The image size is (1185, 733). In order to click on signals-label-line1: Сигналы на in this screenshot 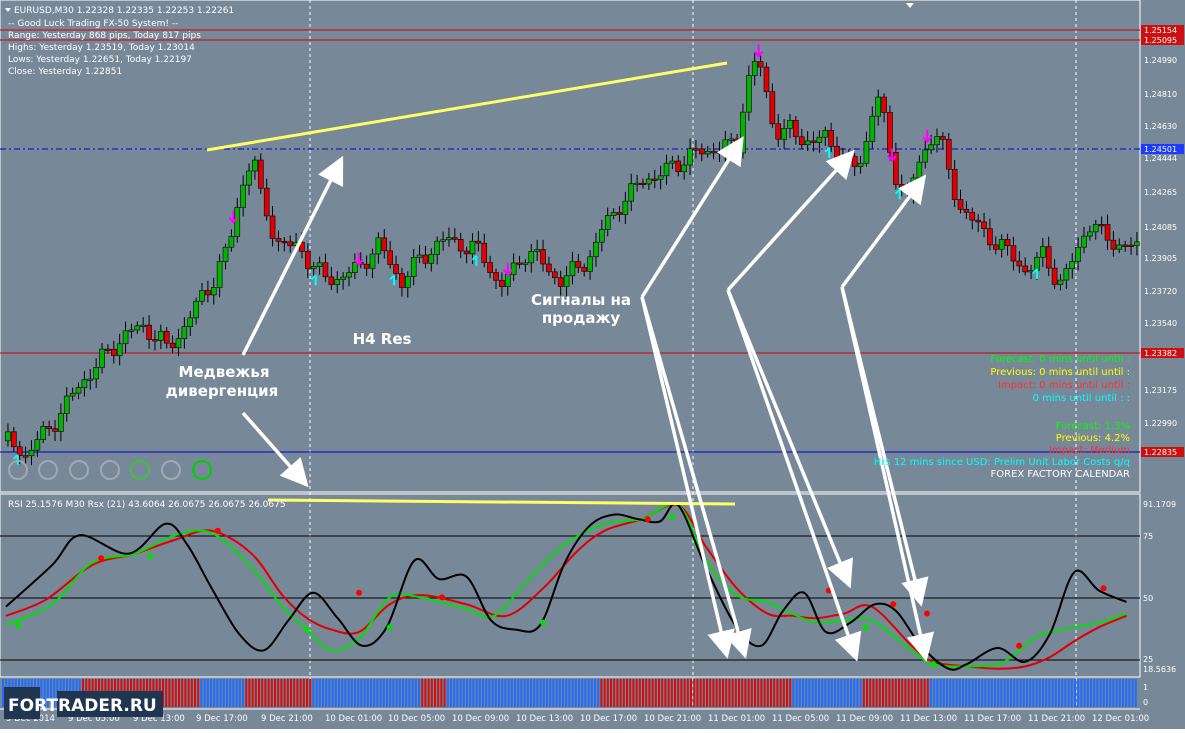, I will do `click(581, 300)`.